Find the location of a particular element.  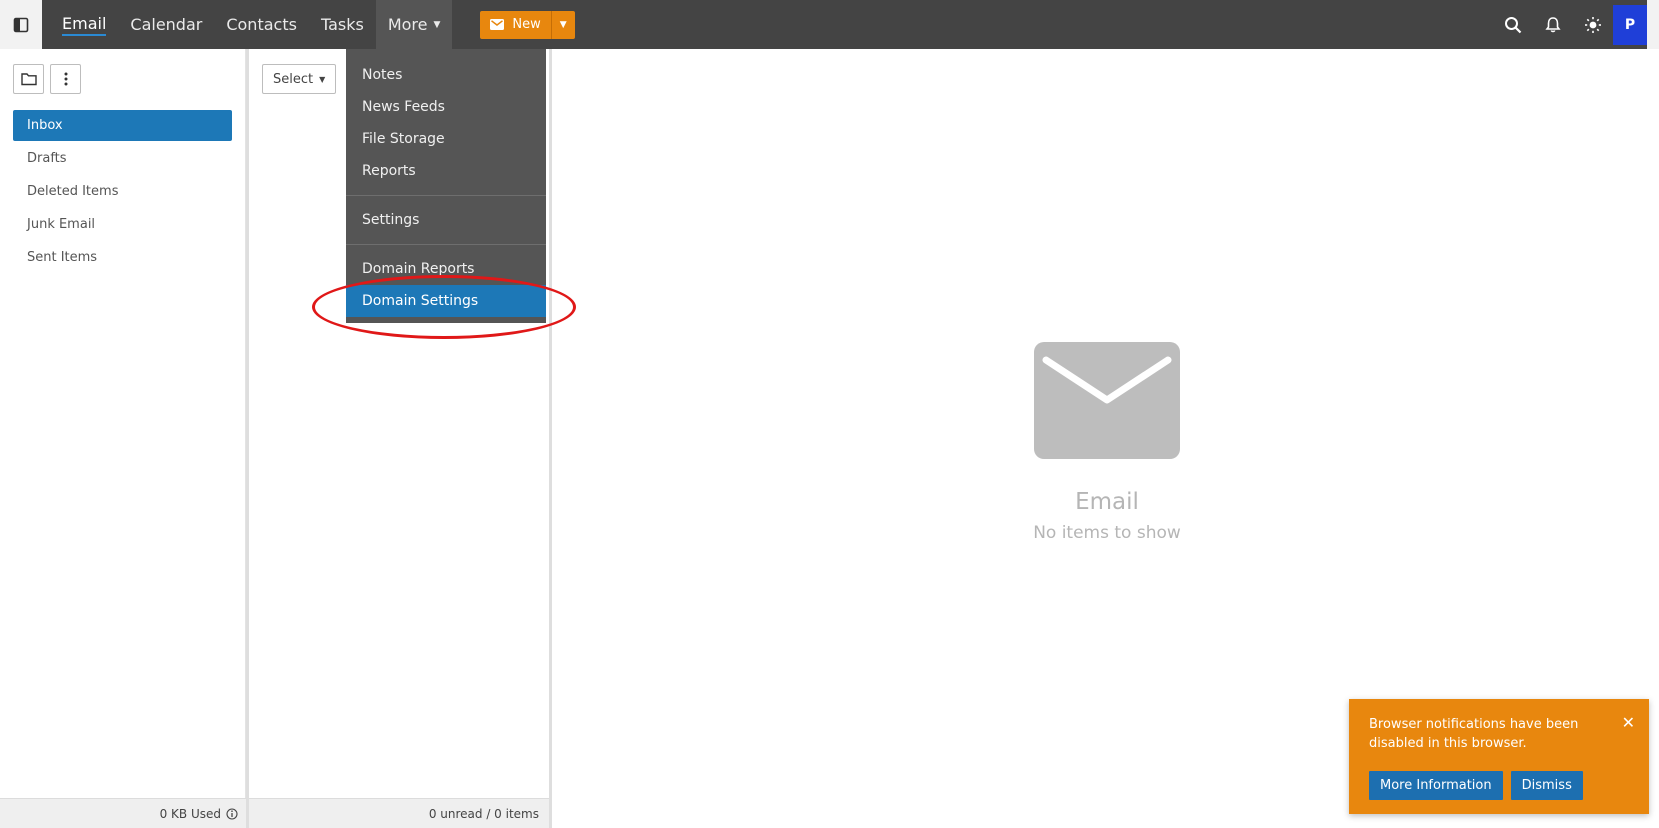

sidebar-toggle-icon is located at coordinates (21, 24).